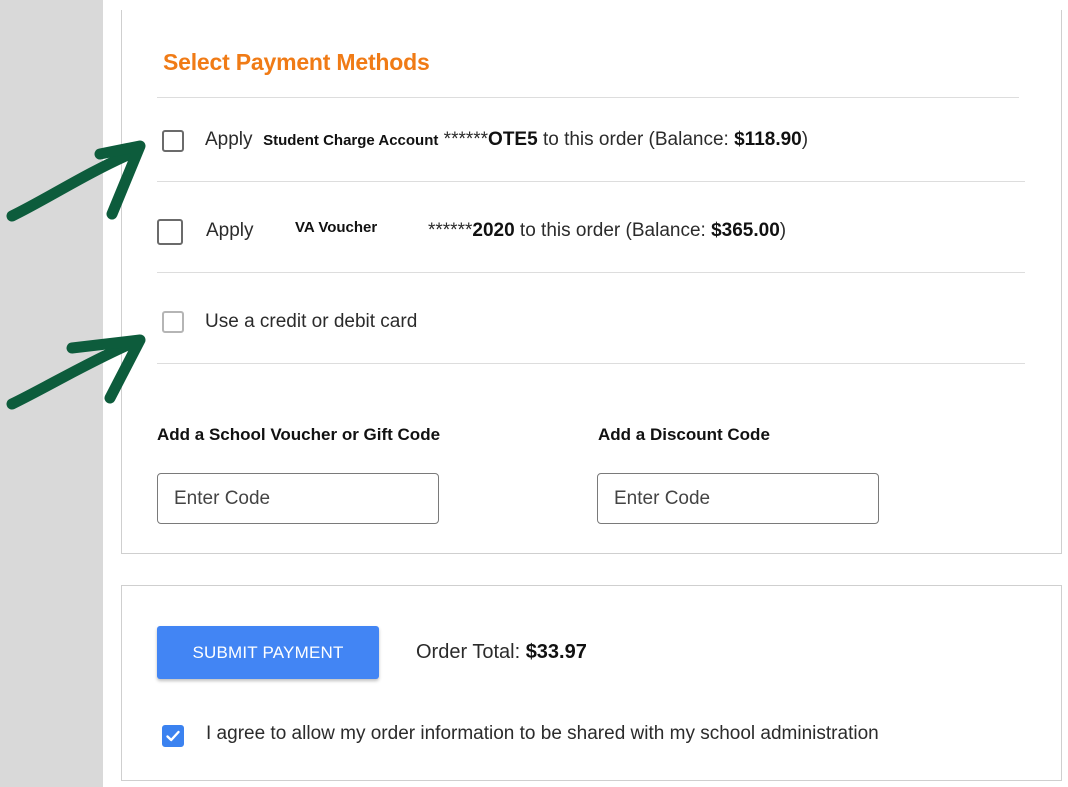 This screenshot has height=787, width=1068. Describe the element at coordinates (173, 322) in the screenshot. I see `credit-card-checkbox` at that location.